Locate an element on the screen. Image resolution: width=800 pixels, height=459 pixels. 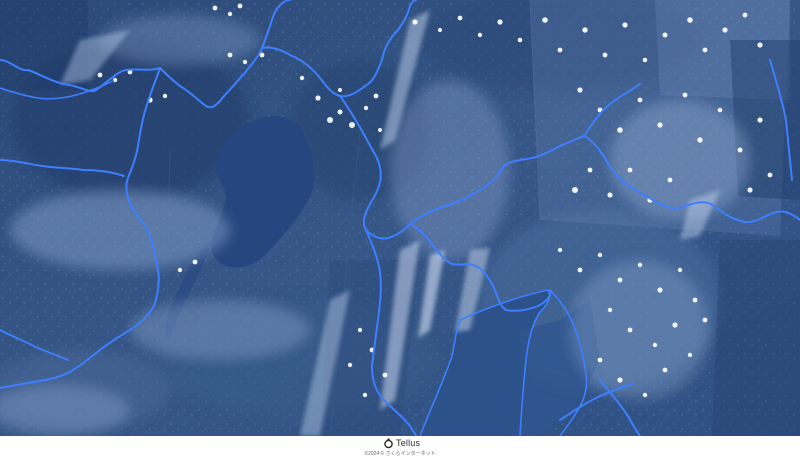
map-footer: Tellus ©2024 © さくらインターネット is located at coordinates (400, 447).